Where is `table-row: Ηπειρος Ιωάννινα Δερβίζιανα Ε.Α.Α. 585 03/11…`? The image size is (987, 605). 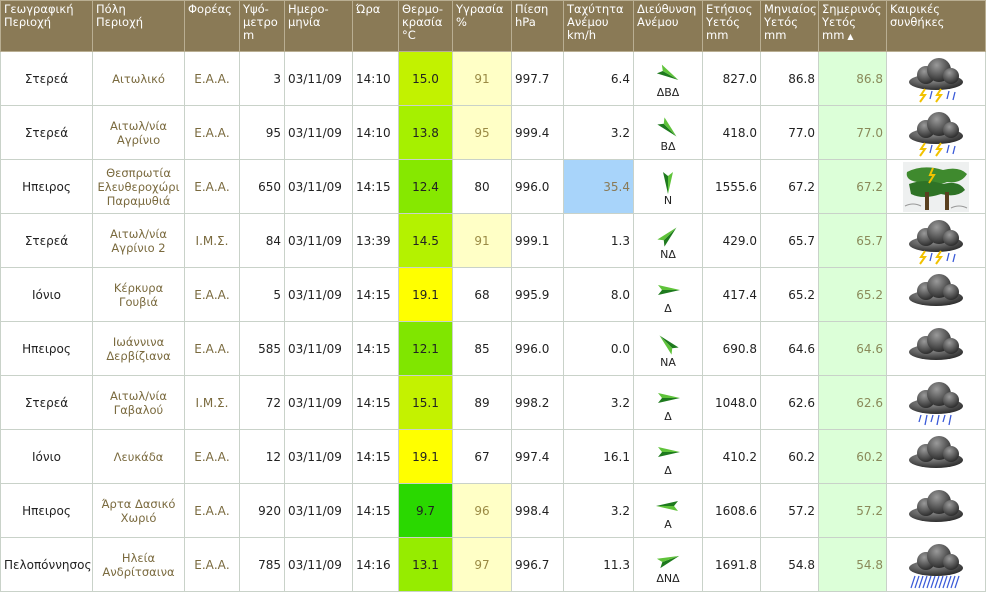
table-row: Ηπειρος Ιωάννινα Δερβίζιανα Ε.Α.Α. 585 03/11… is located at coordinates (493, 348).